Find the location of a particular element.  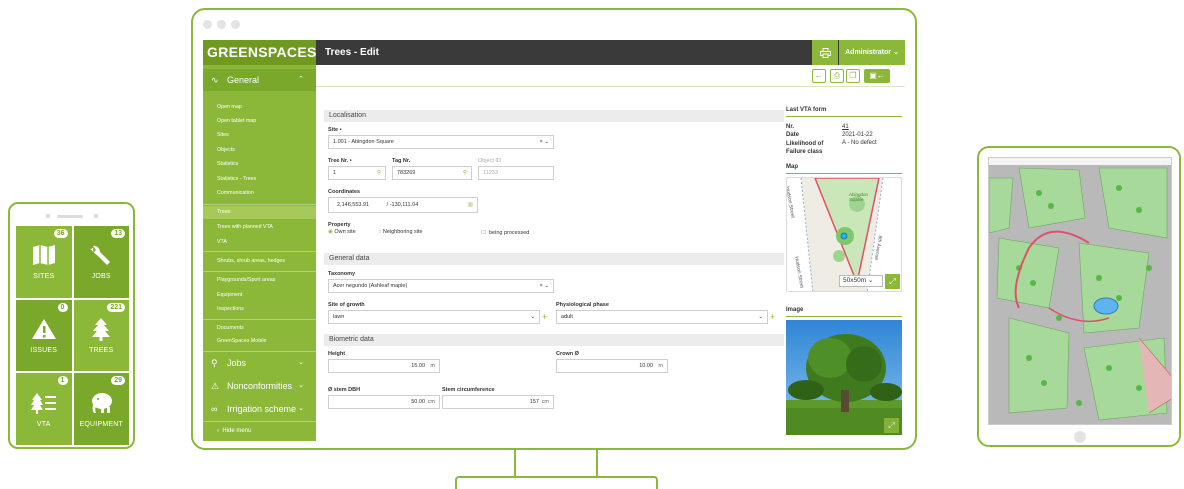

physiological-phase-value: adult is located at coordinates (567, 317).